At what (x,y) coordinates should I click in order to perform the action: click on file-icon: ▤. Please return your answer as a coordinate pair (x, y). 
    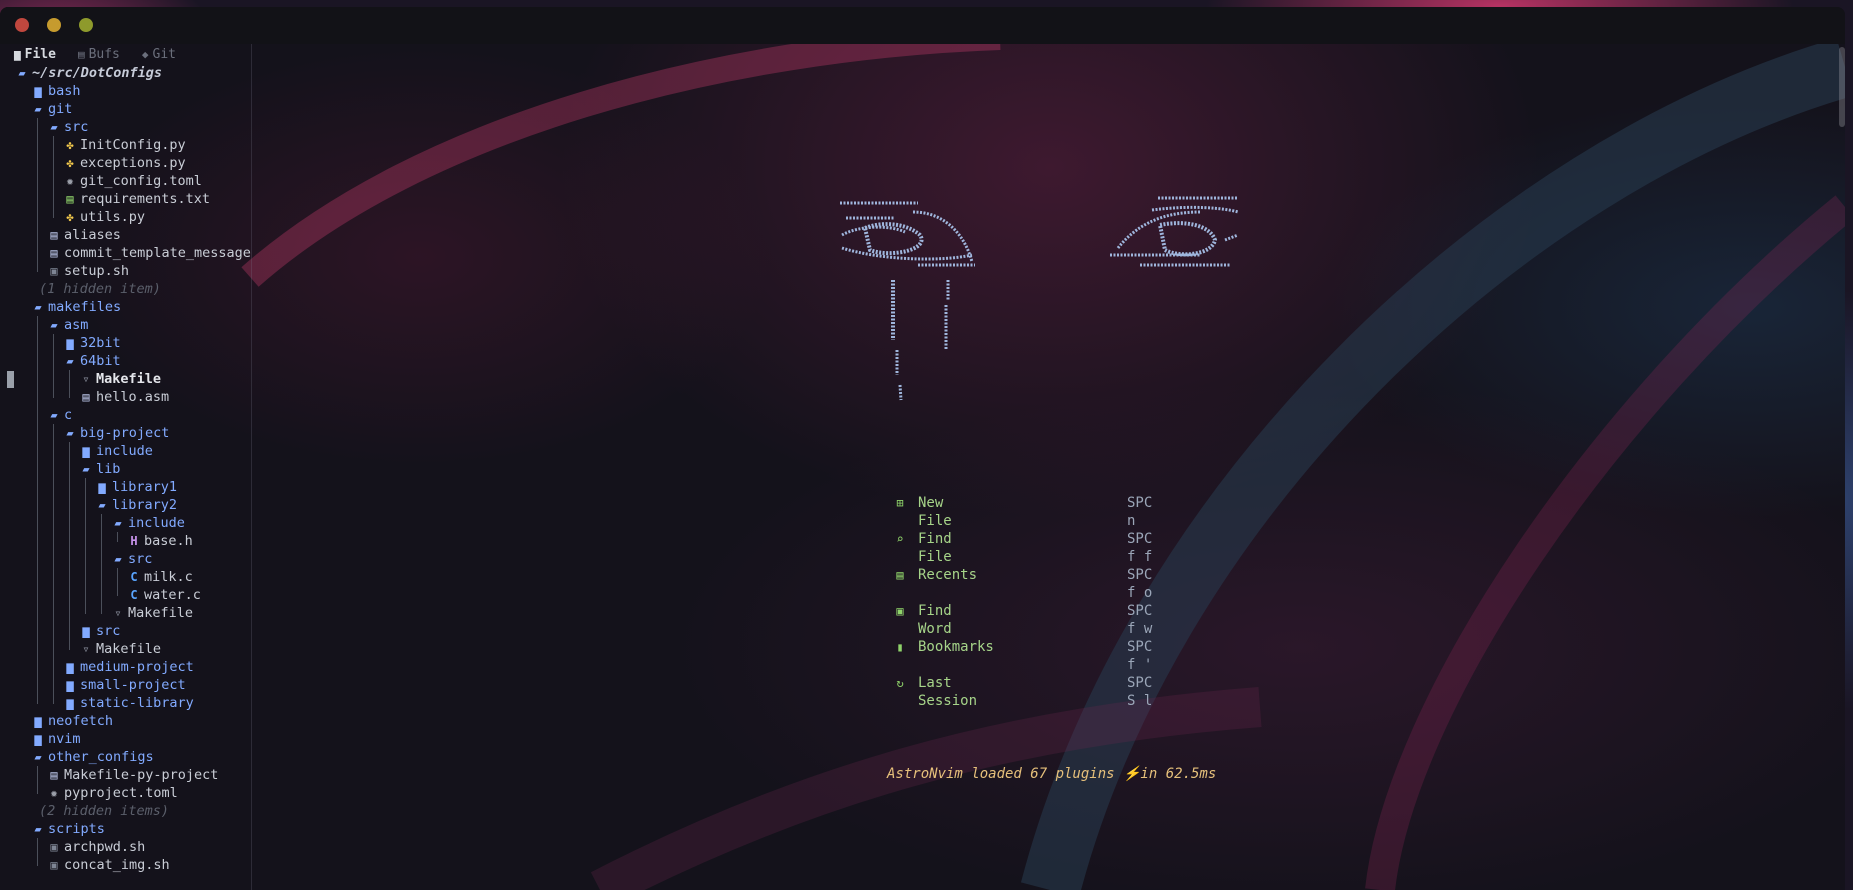
    Looking at the image, I should click on (900, 575).